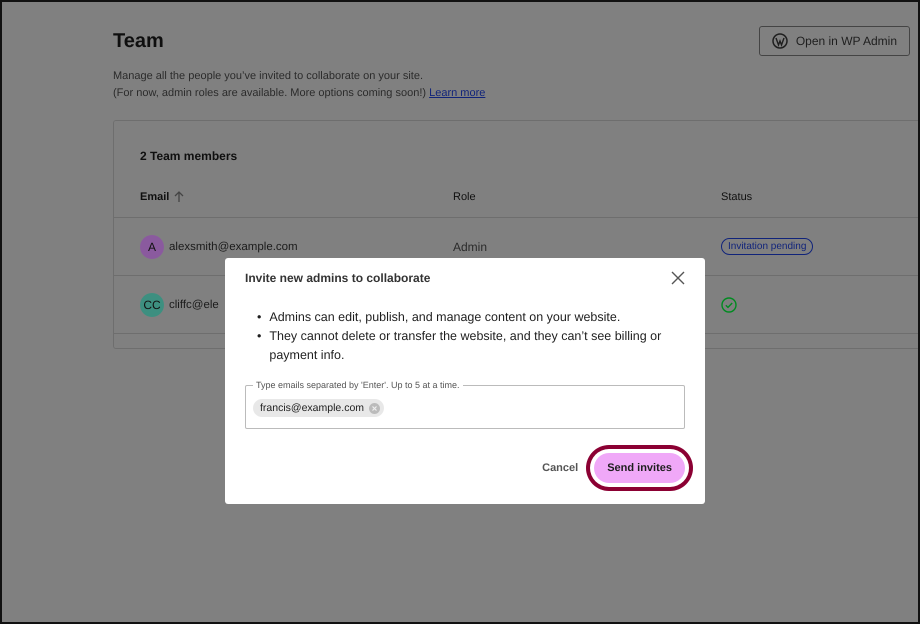  What do you see at coordinates (299, 93) in the screenshot?
I see `page-note: (For now, admin roles are available. More options coming soon!) Learn more` at bounding box center [299, 93].